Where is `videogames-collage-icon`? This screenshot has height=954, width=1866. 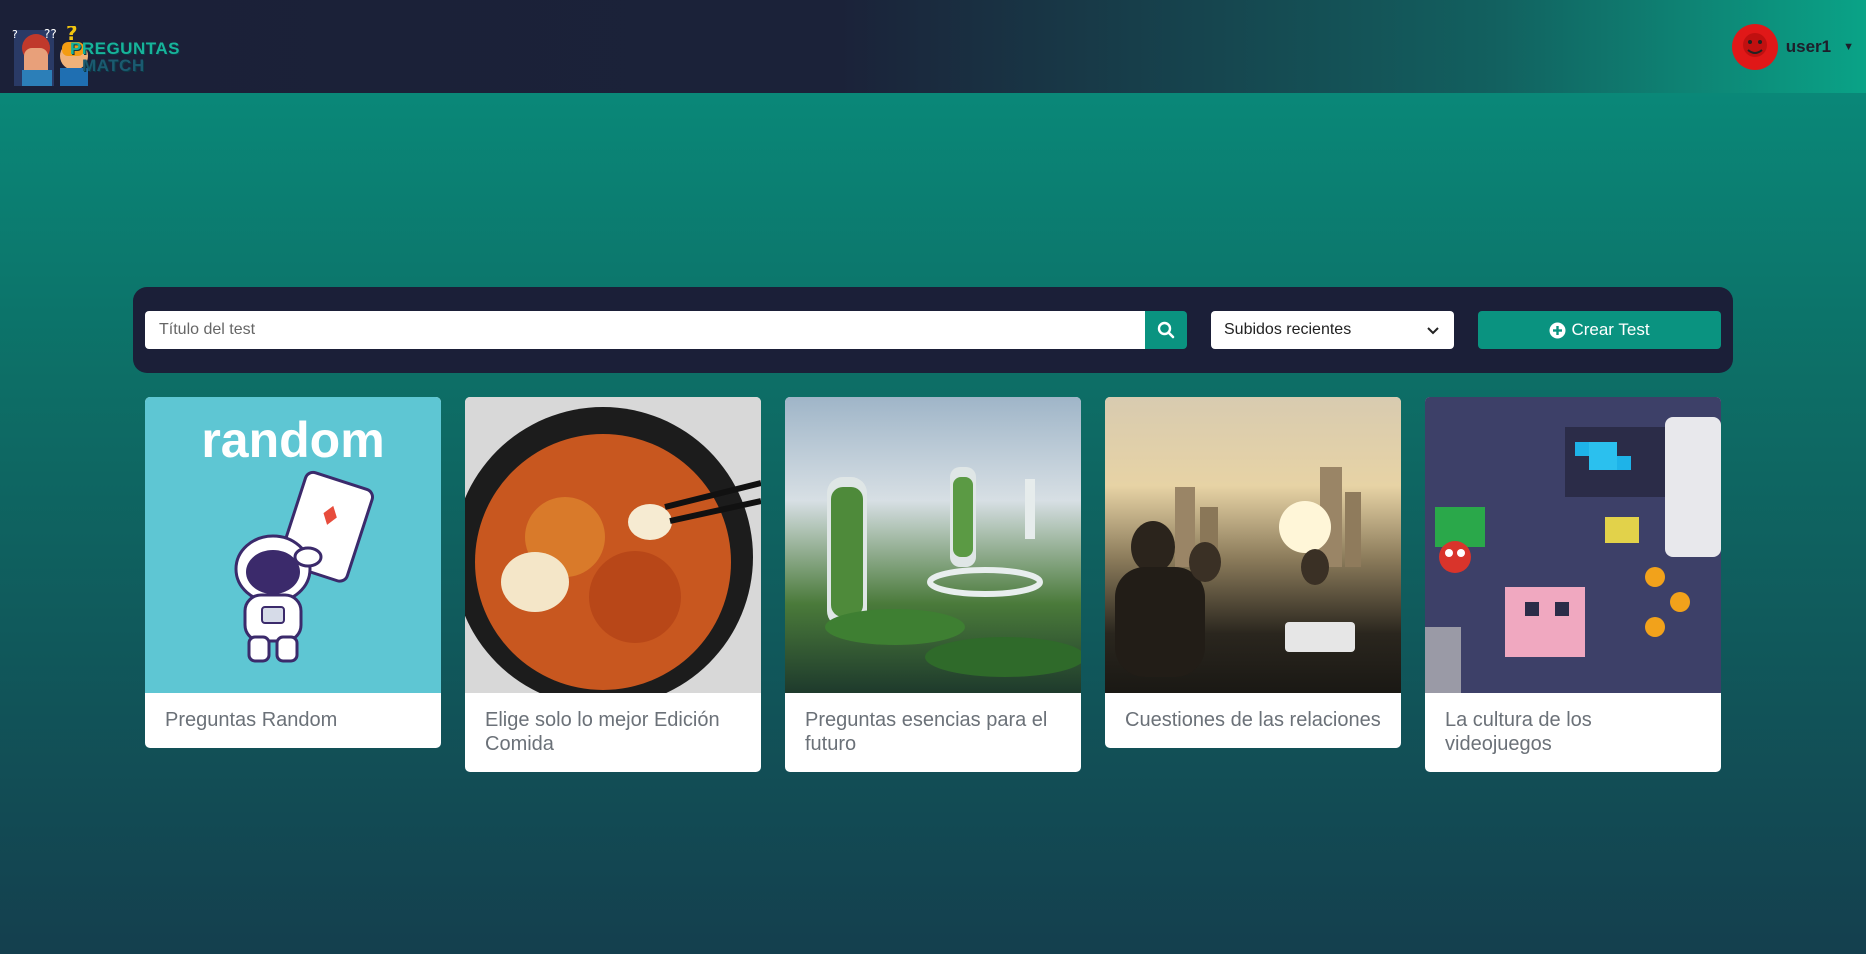 videogames-collage-icon is located at coordinates (1573, 545).